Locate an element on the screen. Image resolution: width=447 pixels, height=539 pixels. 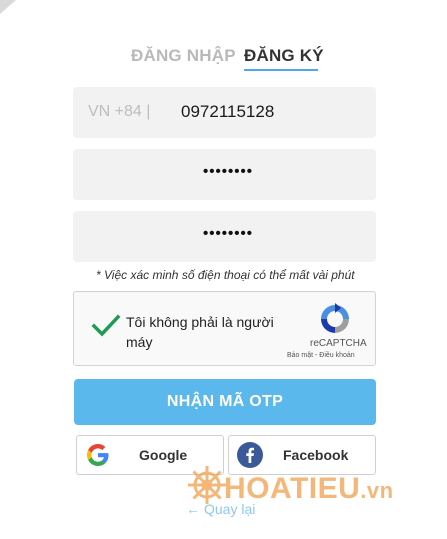
recaptcha-logo-icon is located at coordinates (335, 318).